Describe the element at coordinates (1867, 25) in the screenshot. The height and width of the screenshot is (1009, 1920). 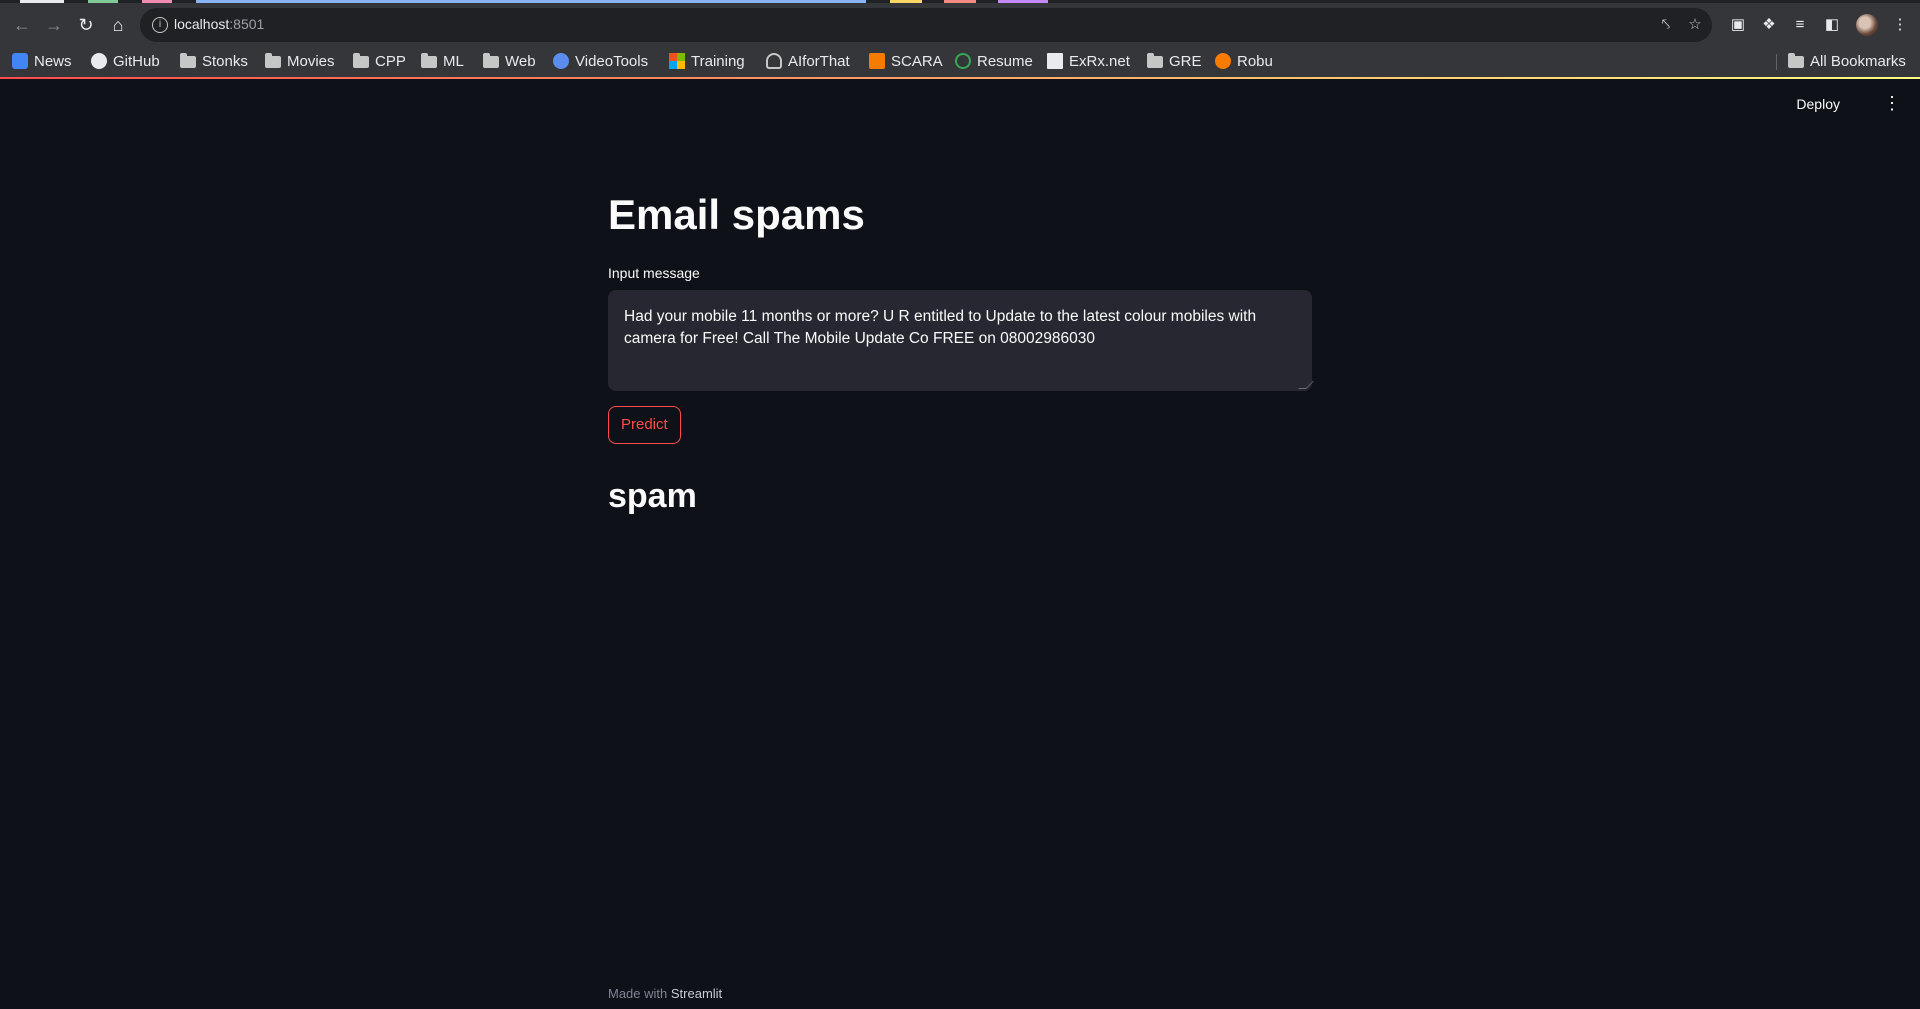
I see `profile-avatar` at that location.